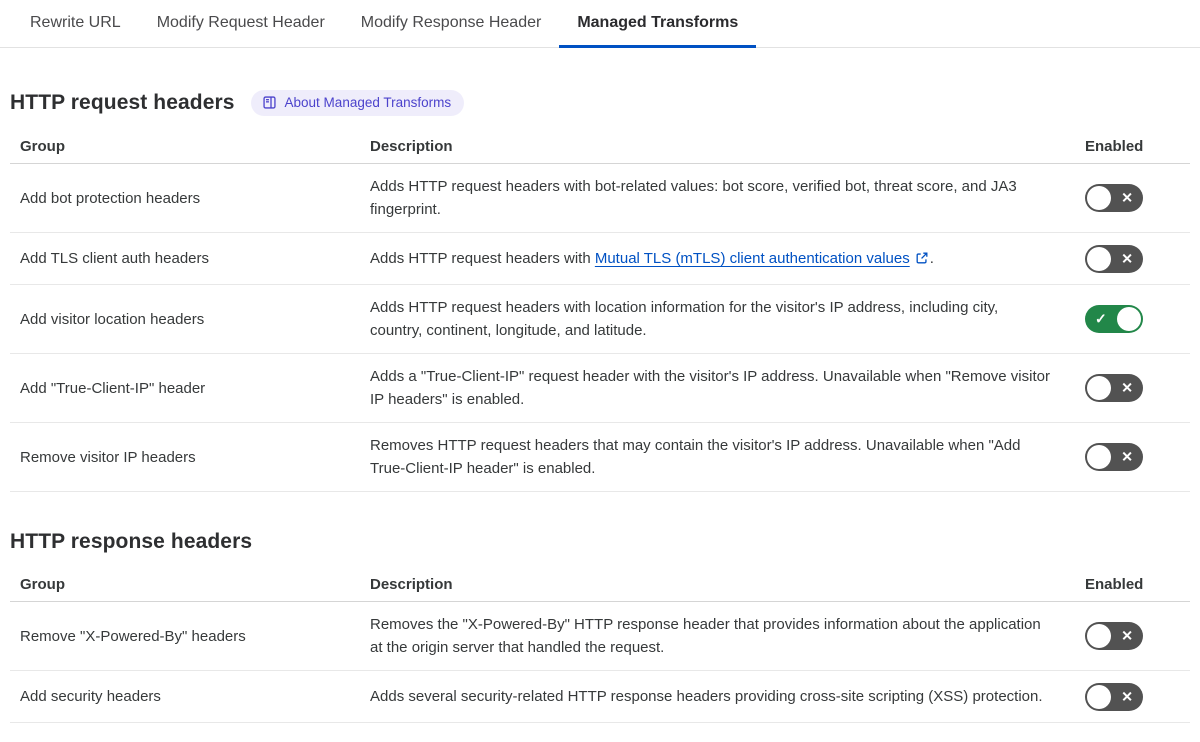 The height and width of the screenshot is (742, 1200). I want to click on tab-rewrite-url: Rewrite URL, so click(75, 24).